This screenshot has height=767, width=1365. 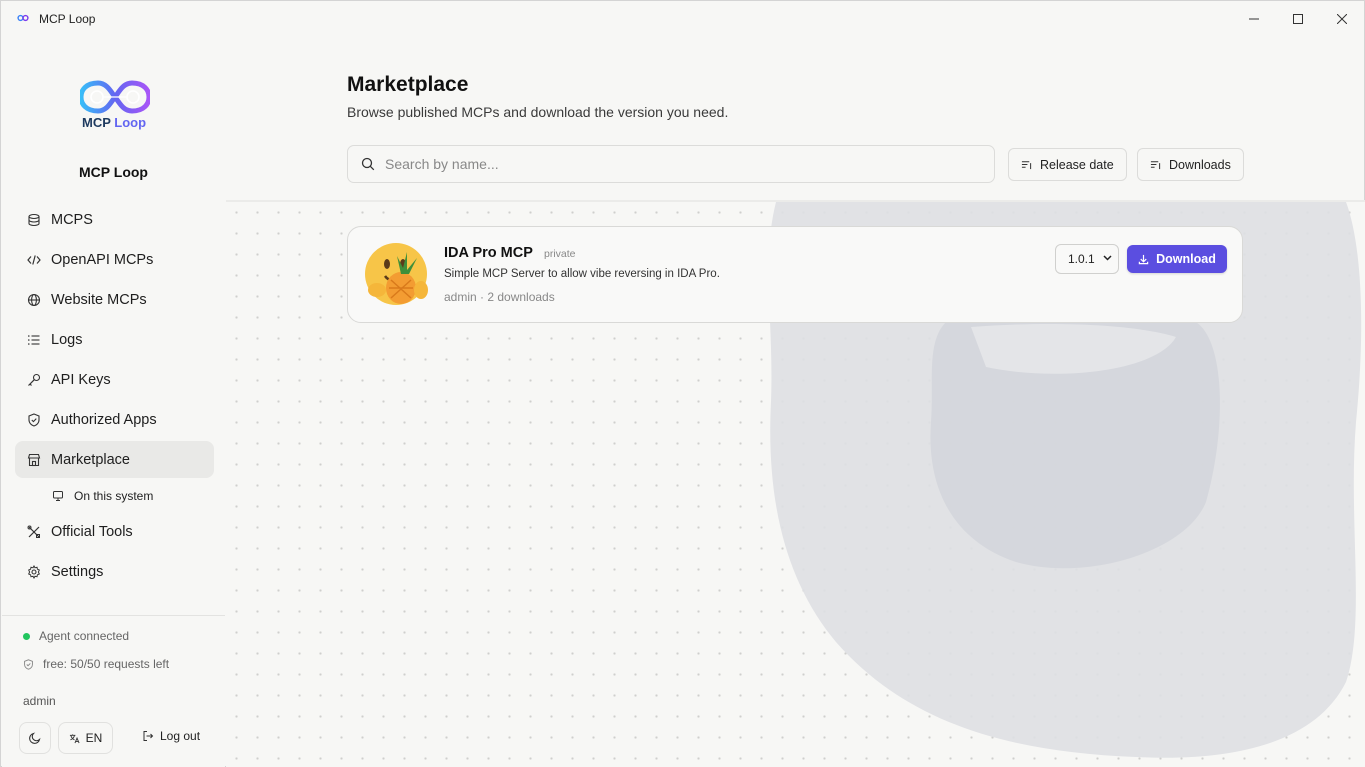 I want to click on infinity-logo-icon, so click(x=115, y=97).